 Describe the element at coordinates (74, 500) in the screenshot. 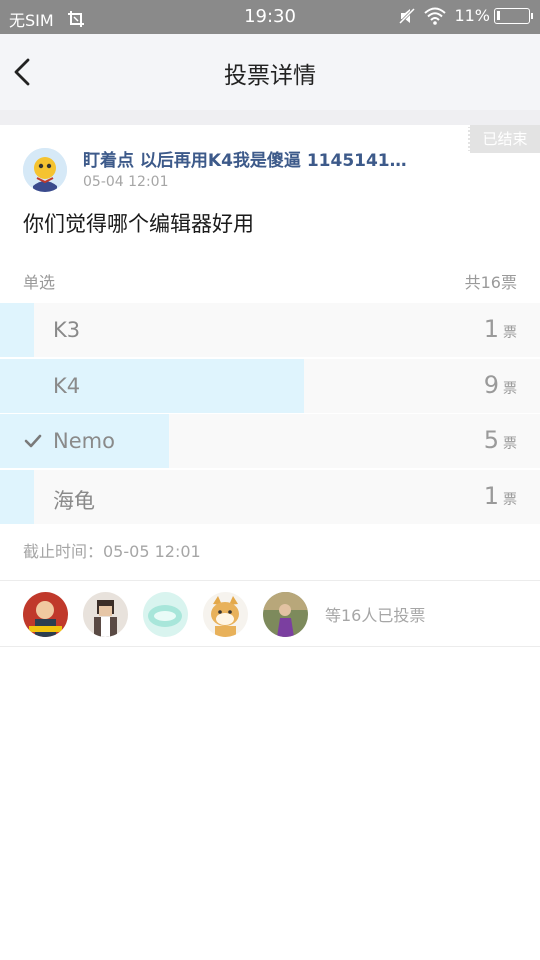

I see `vote-option-label: 海龟` at that location.